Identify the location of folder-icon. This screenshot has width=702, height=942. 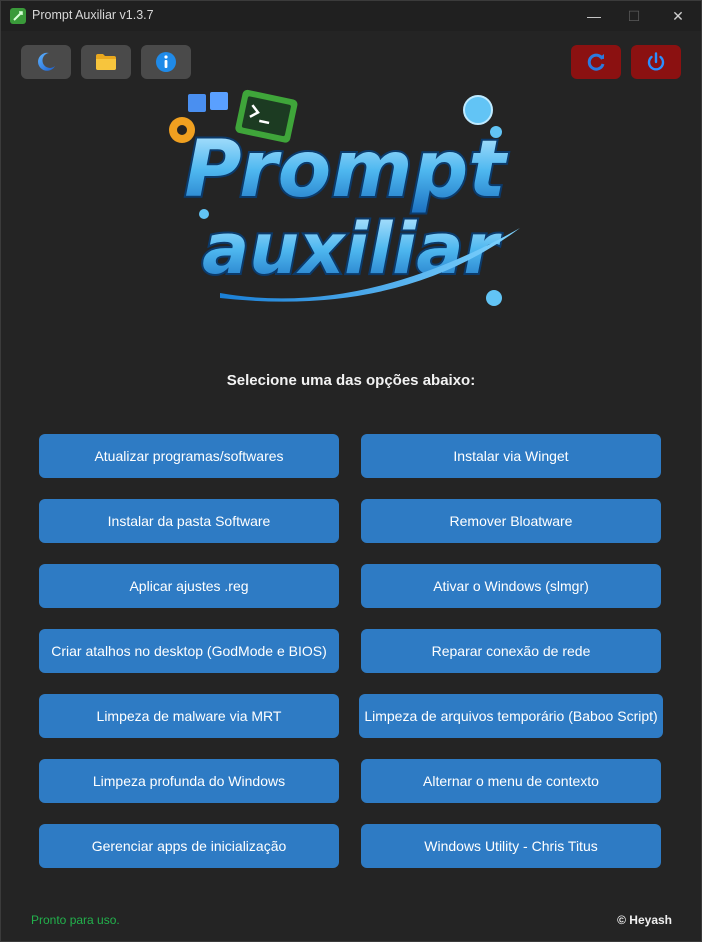
(106, 62).